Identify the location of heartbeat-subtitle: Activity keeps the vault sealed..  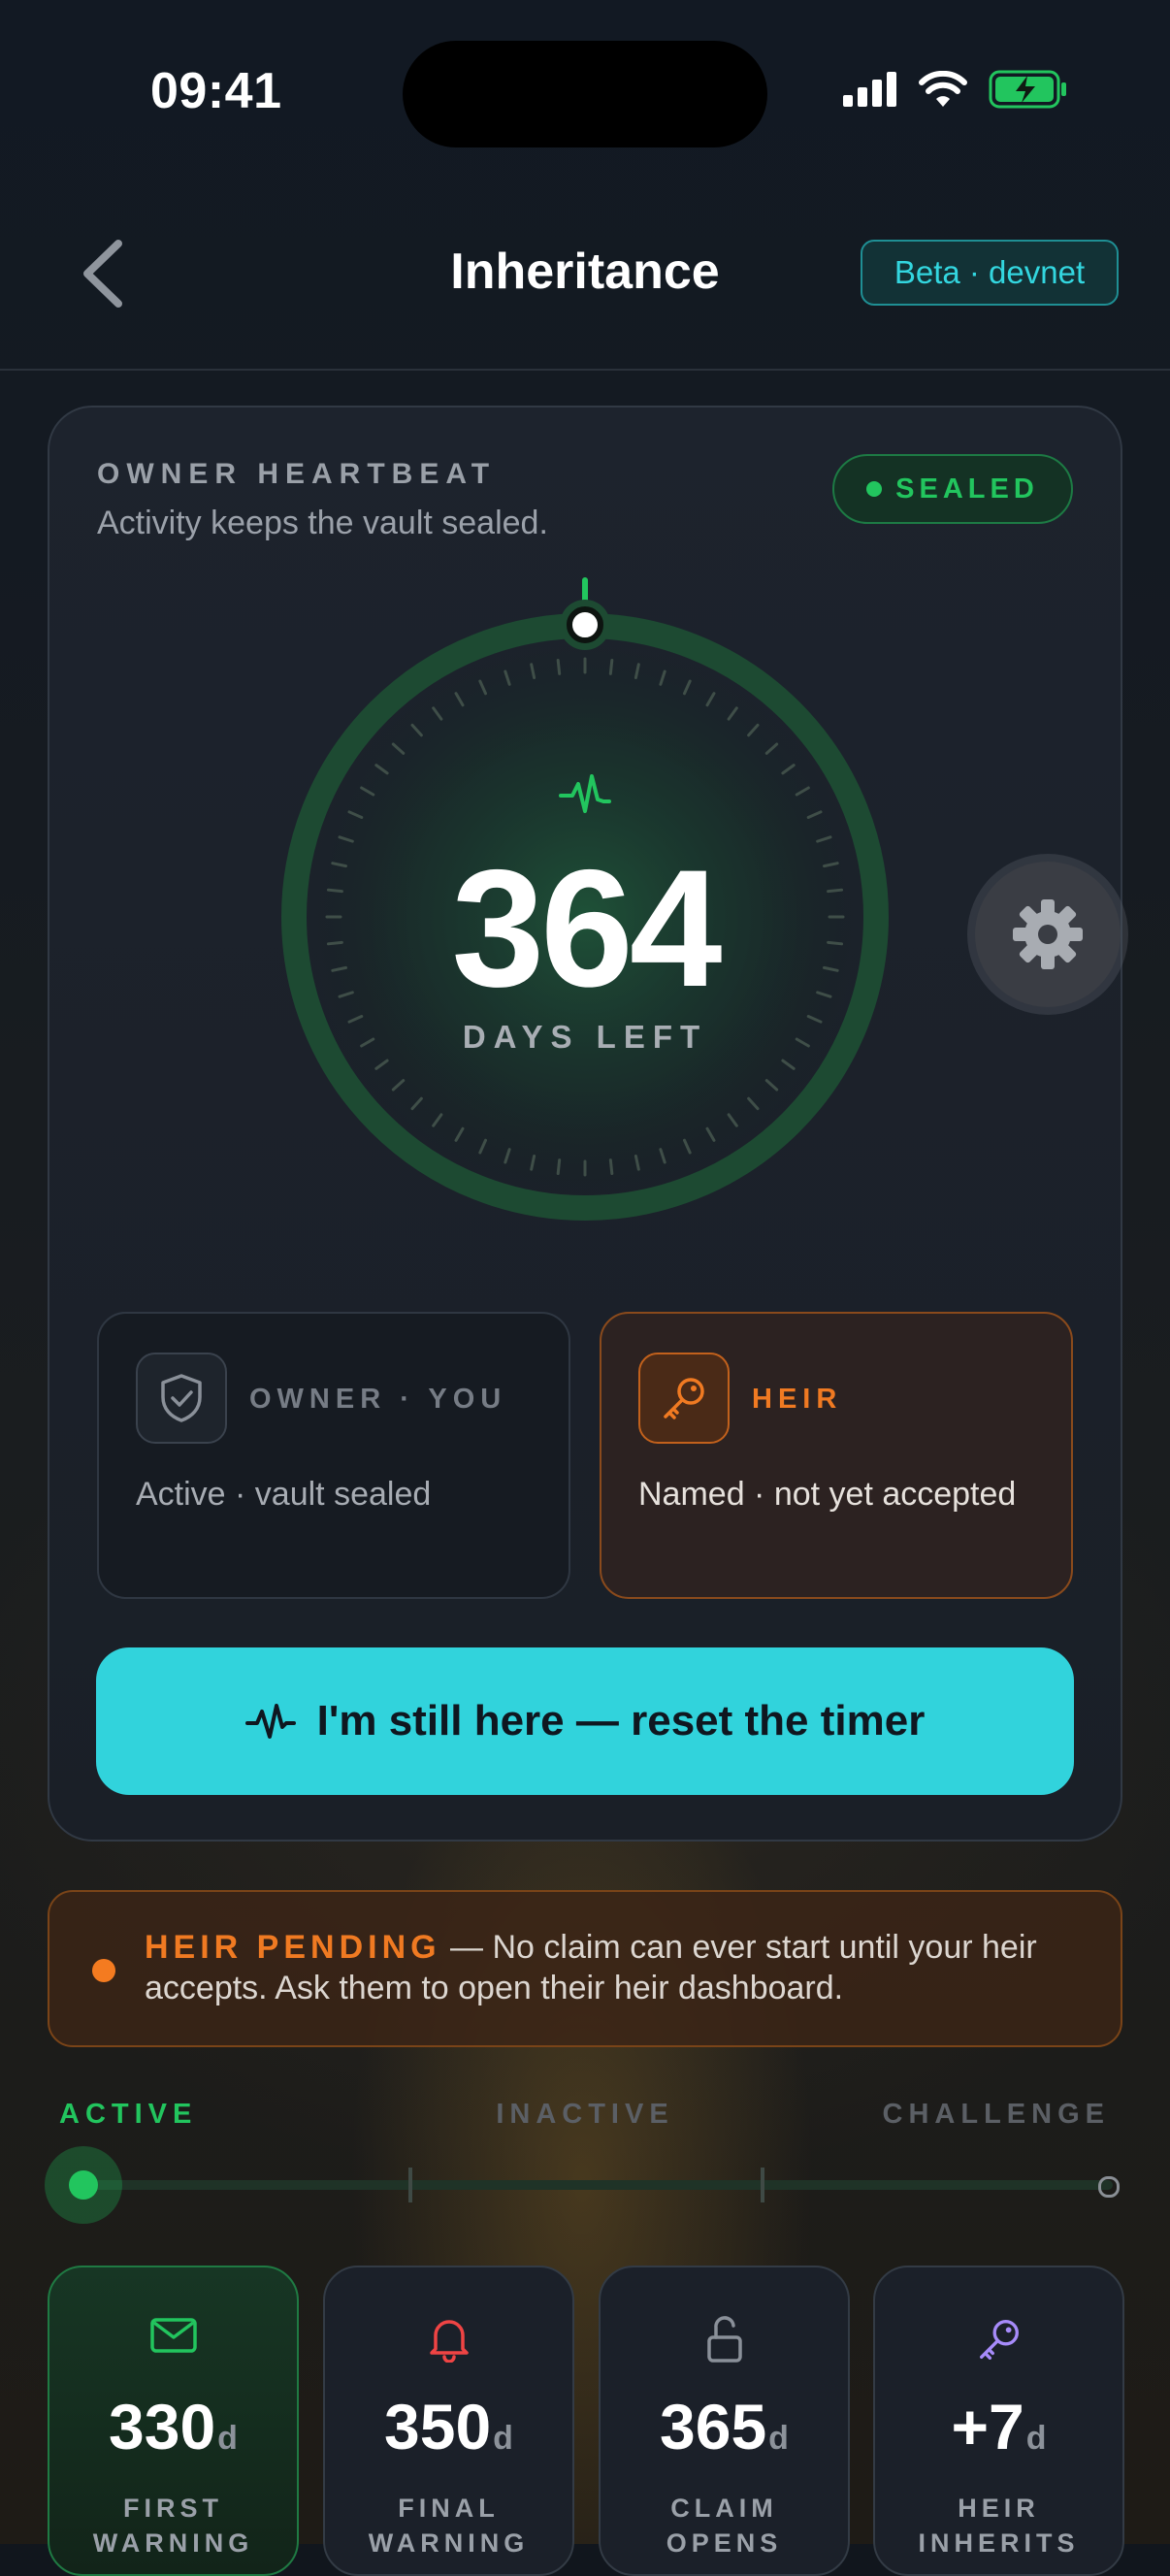
(322, 523).